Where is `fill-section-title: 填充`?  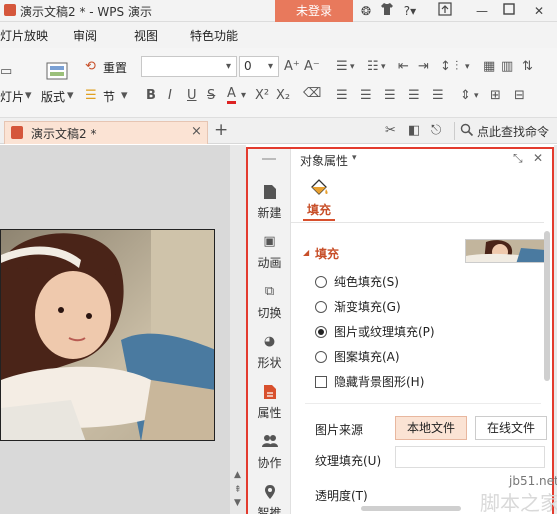 fill-section-title: 填充 is located at coordinates (327, 253).